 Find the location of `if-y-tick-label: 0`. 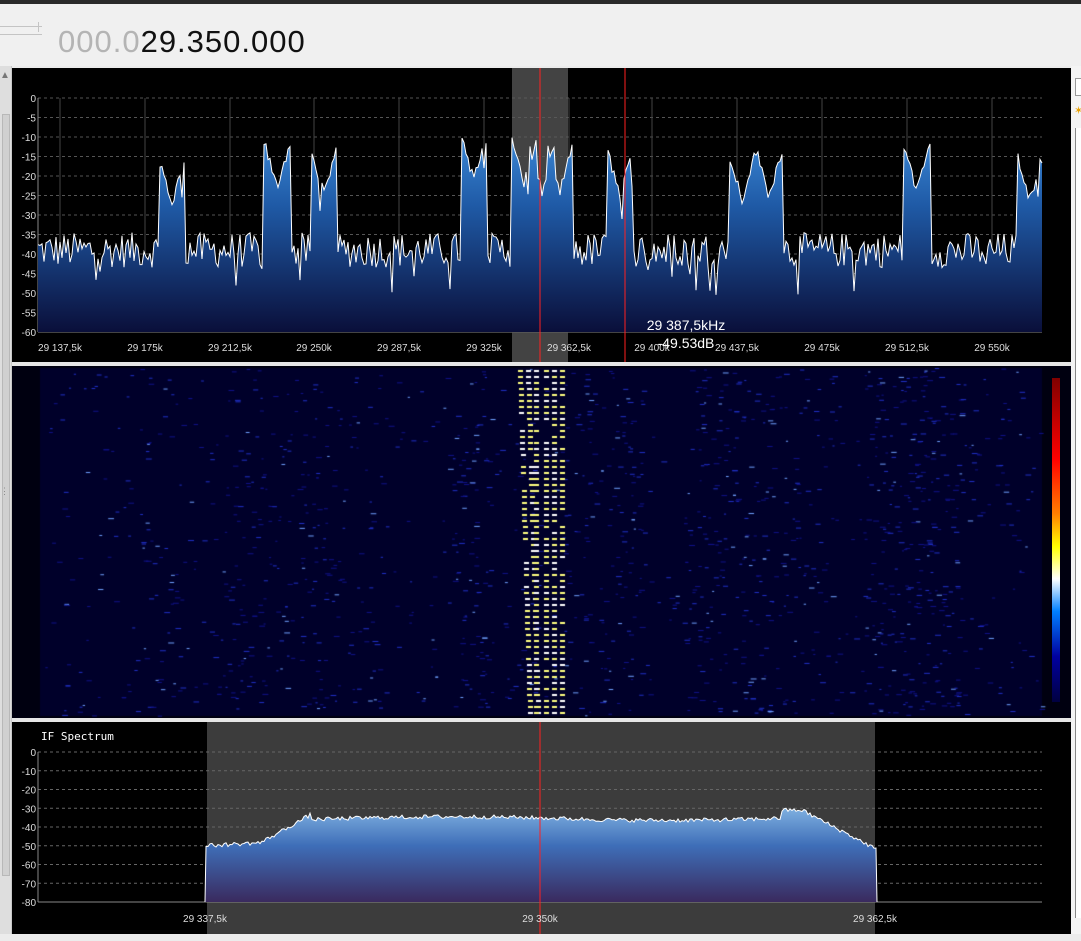

if-y-tick-label: 0 is located at coordinates (33, 753).